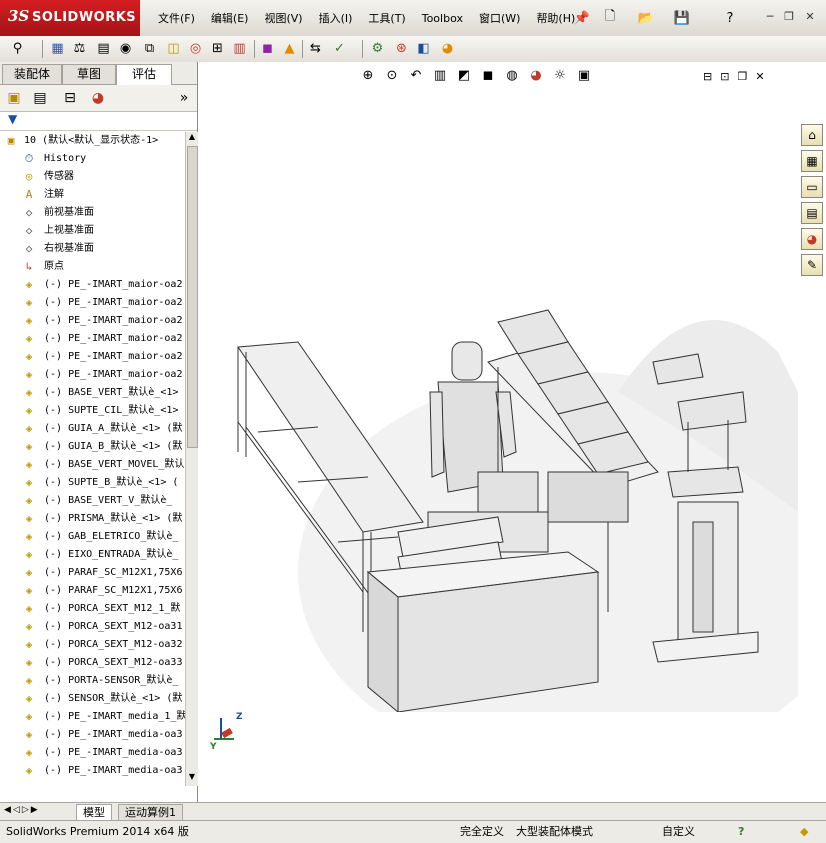 Image resolution: width=826 pixels, height=843 pixels. What do you see at coordinates (192, 778) in the screenshot?
I see `scroll-down-icon: ▼` at bounding box center [192, 778].